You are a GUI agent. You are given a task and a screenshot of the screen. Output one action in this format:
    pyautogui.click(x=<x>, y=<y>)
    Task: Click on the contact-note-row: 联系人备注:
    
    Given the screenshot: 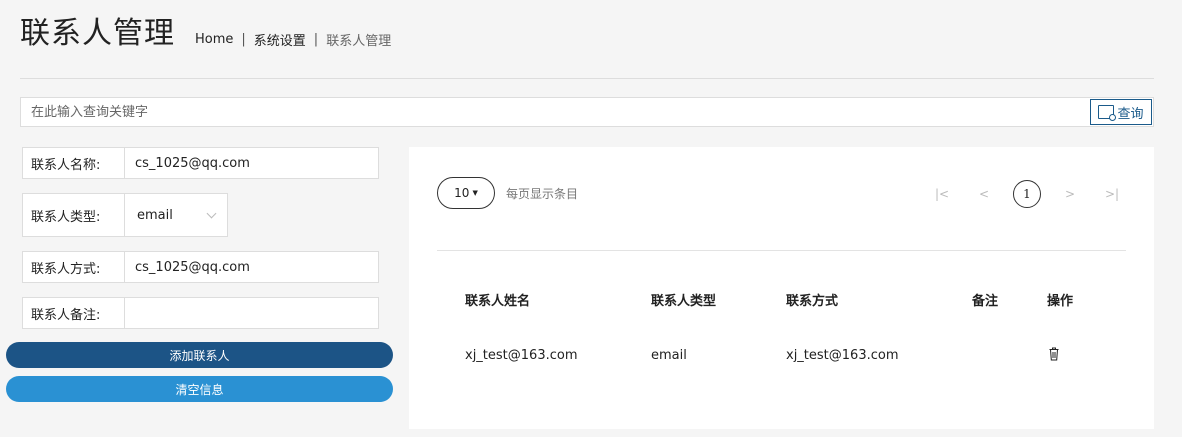 What is the action you would take?
    pyautogui.click(x=200, y=313)
    